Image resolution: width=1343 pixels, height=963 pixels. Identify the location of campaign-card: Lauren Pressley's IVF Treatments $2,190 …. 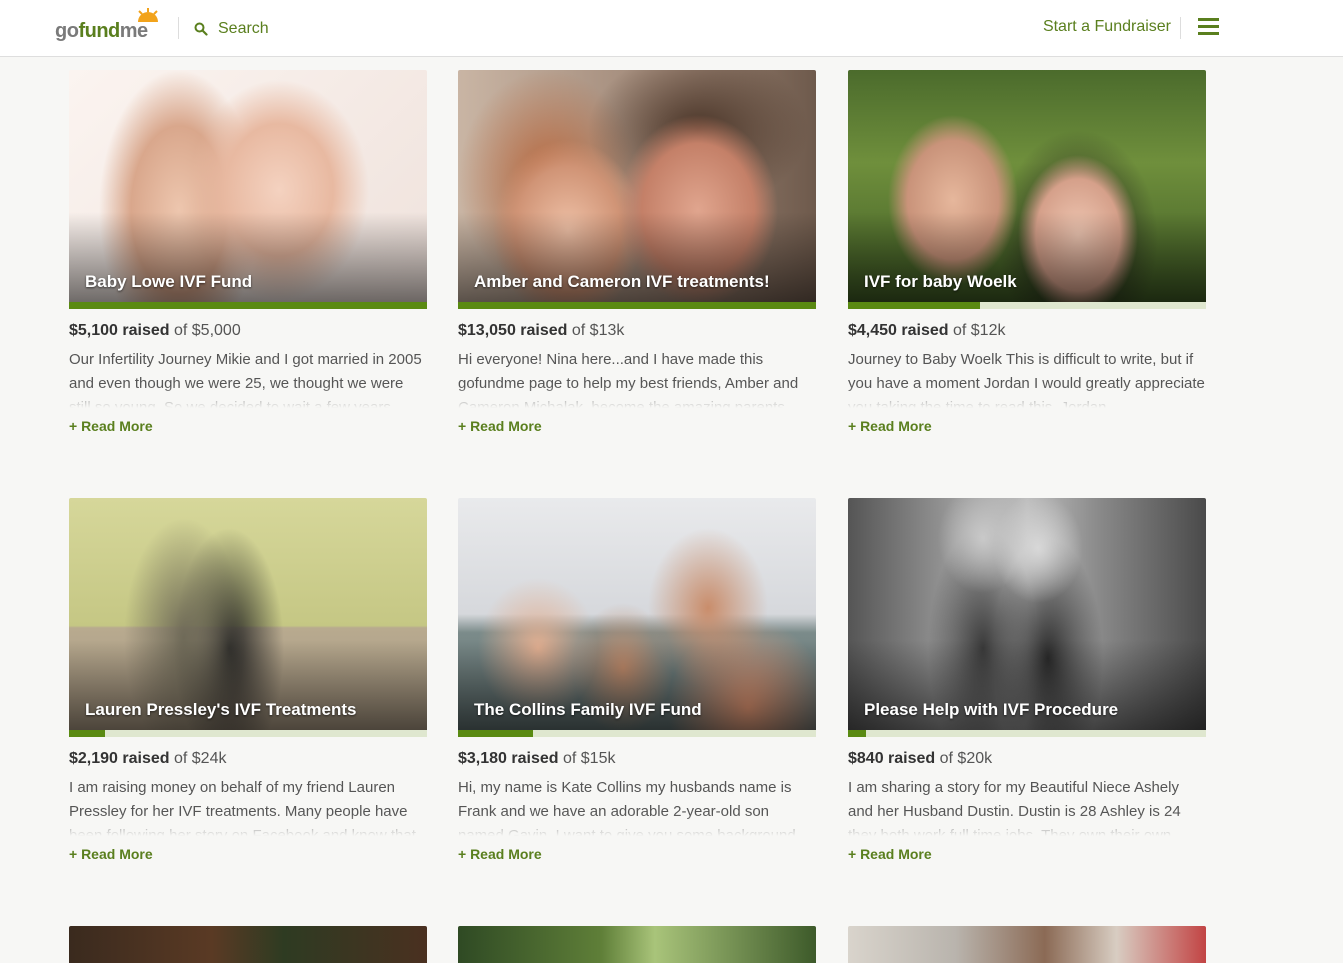
(248, 680).